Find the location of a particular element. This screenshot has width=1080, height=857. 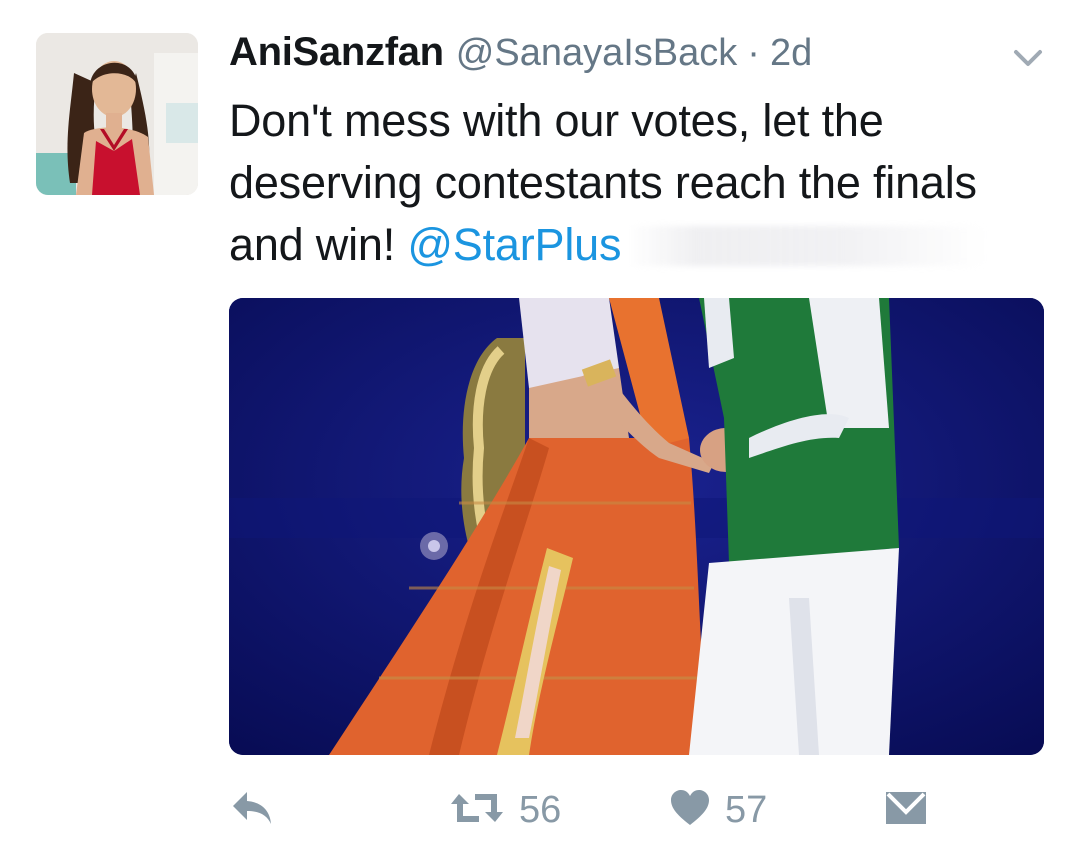

reply-button is located at coordinates (252, 810).